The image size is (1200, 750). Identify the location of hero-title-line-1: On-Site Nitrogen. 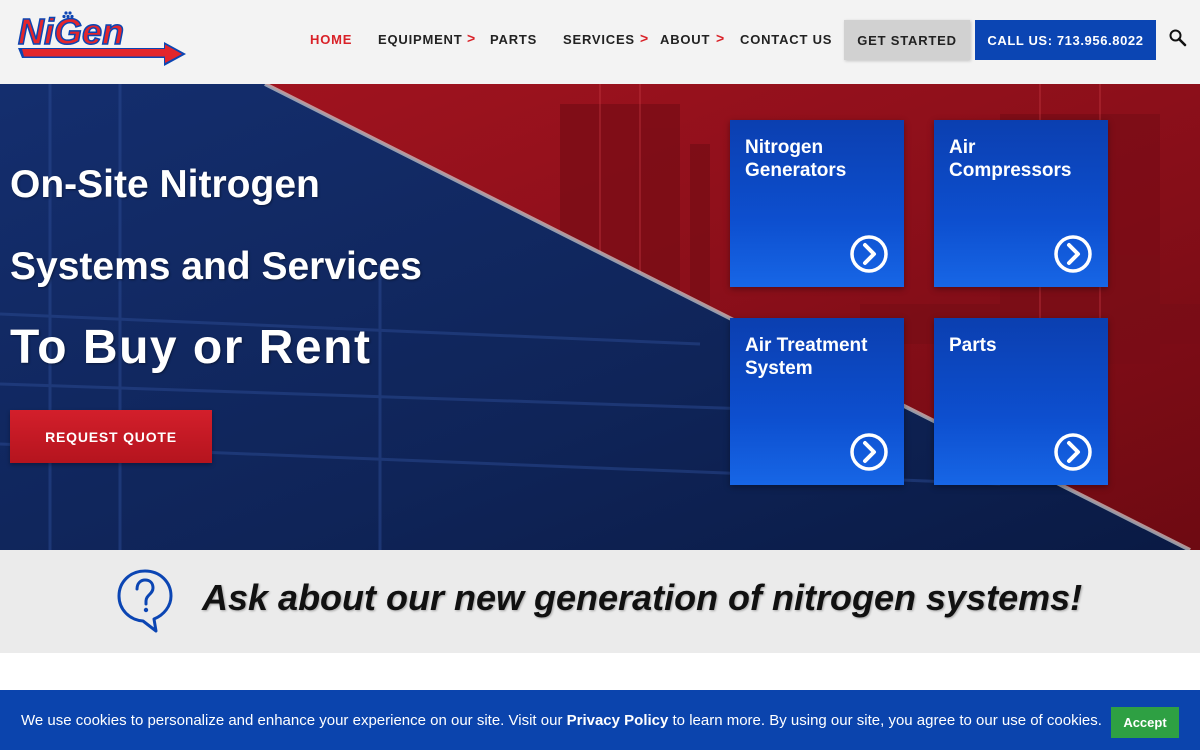
(165, 184).